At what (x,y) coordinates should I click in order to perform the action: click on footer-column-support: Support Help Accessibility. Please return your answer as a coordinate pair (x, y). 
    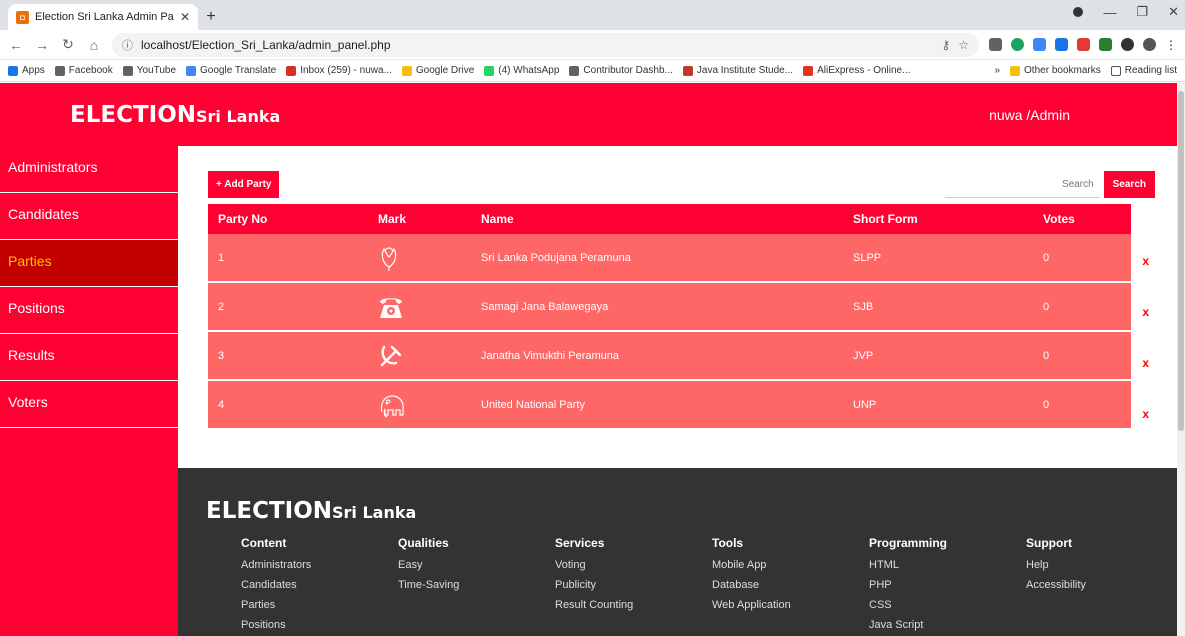
    Looking at the image, I should click on (1104, 585).